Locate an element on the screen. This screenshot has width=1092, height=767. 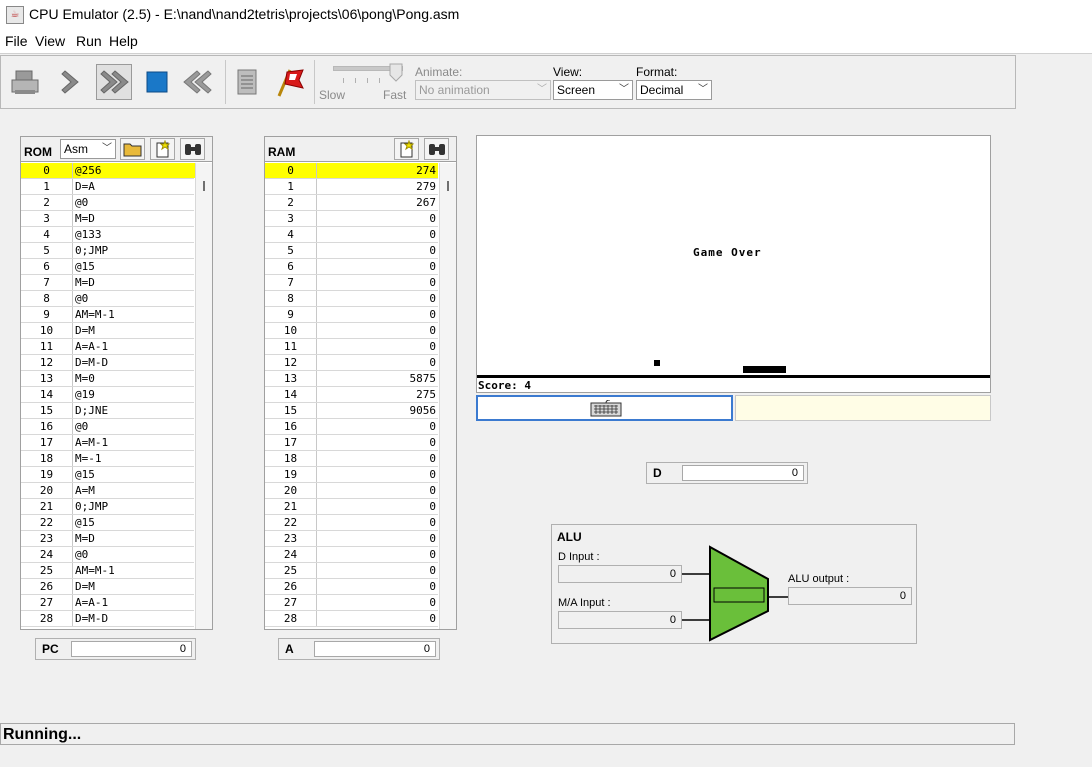
ram-value: 9056 is located at coordinates (377, 410).